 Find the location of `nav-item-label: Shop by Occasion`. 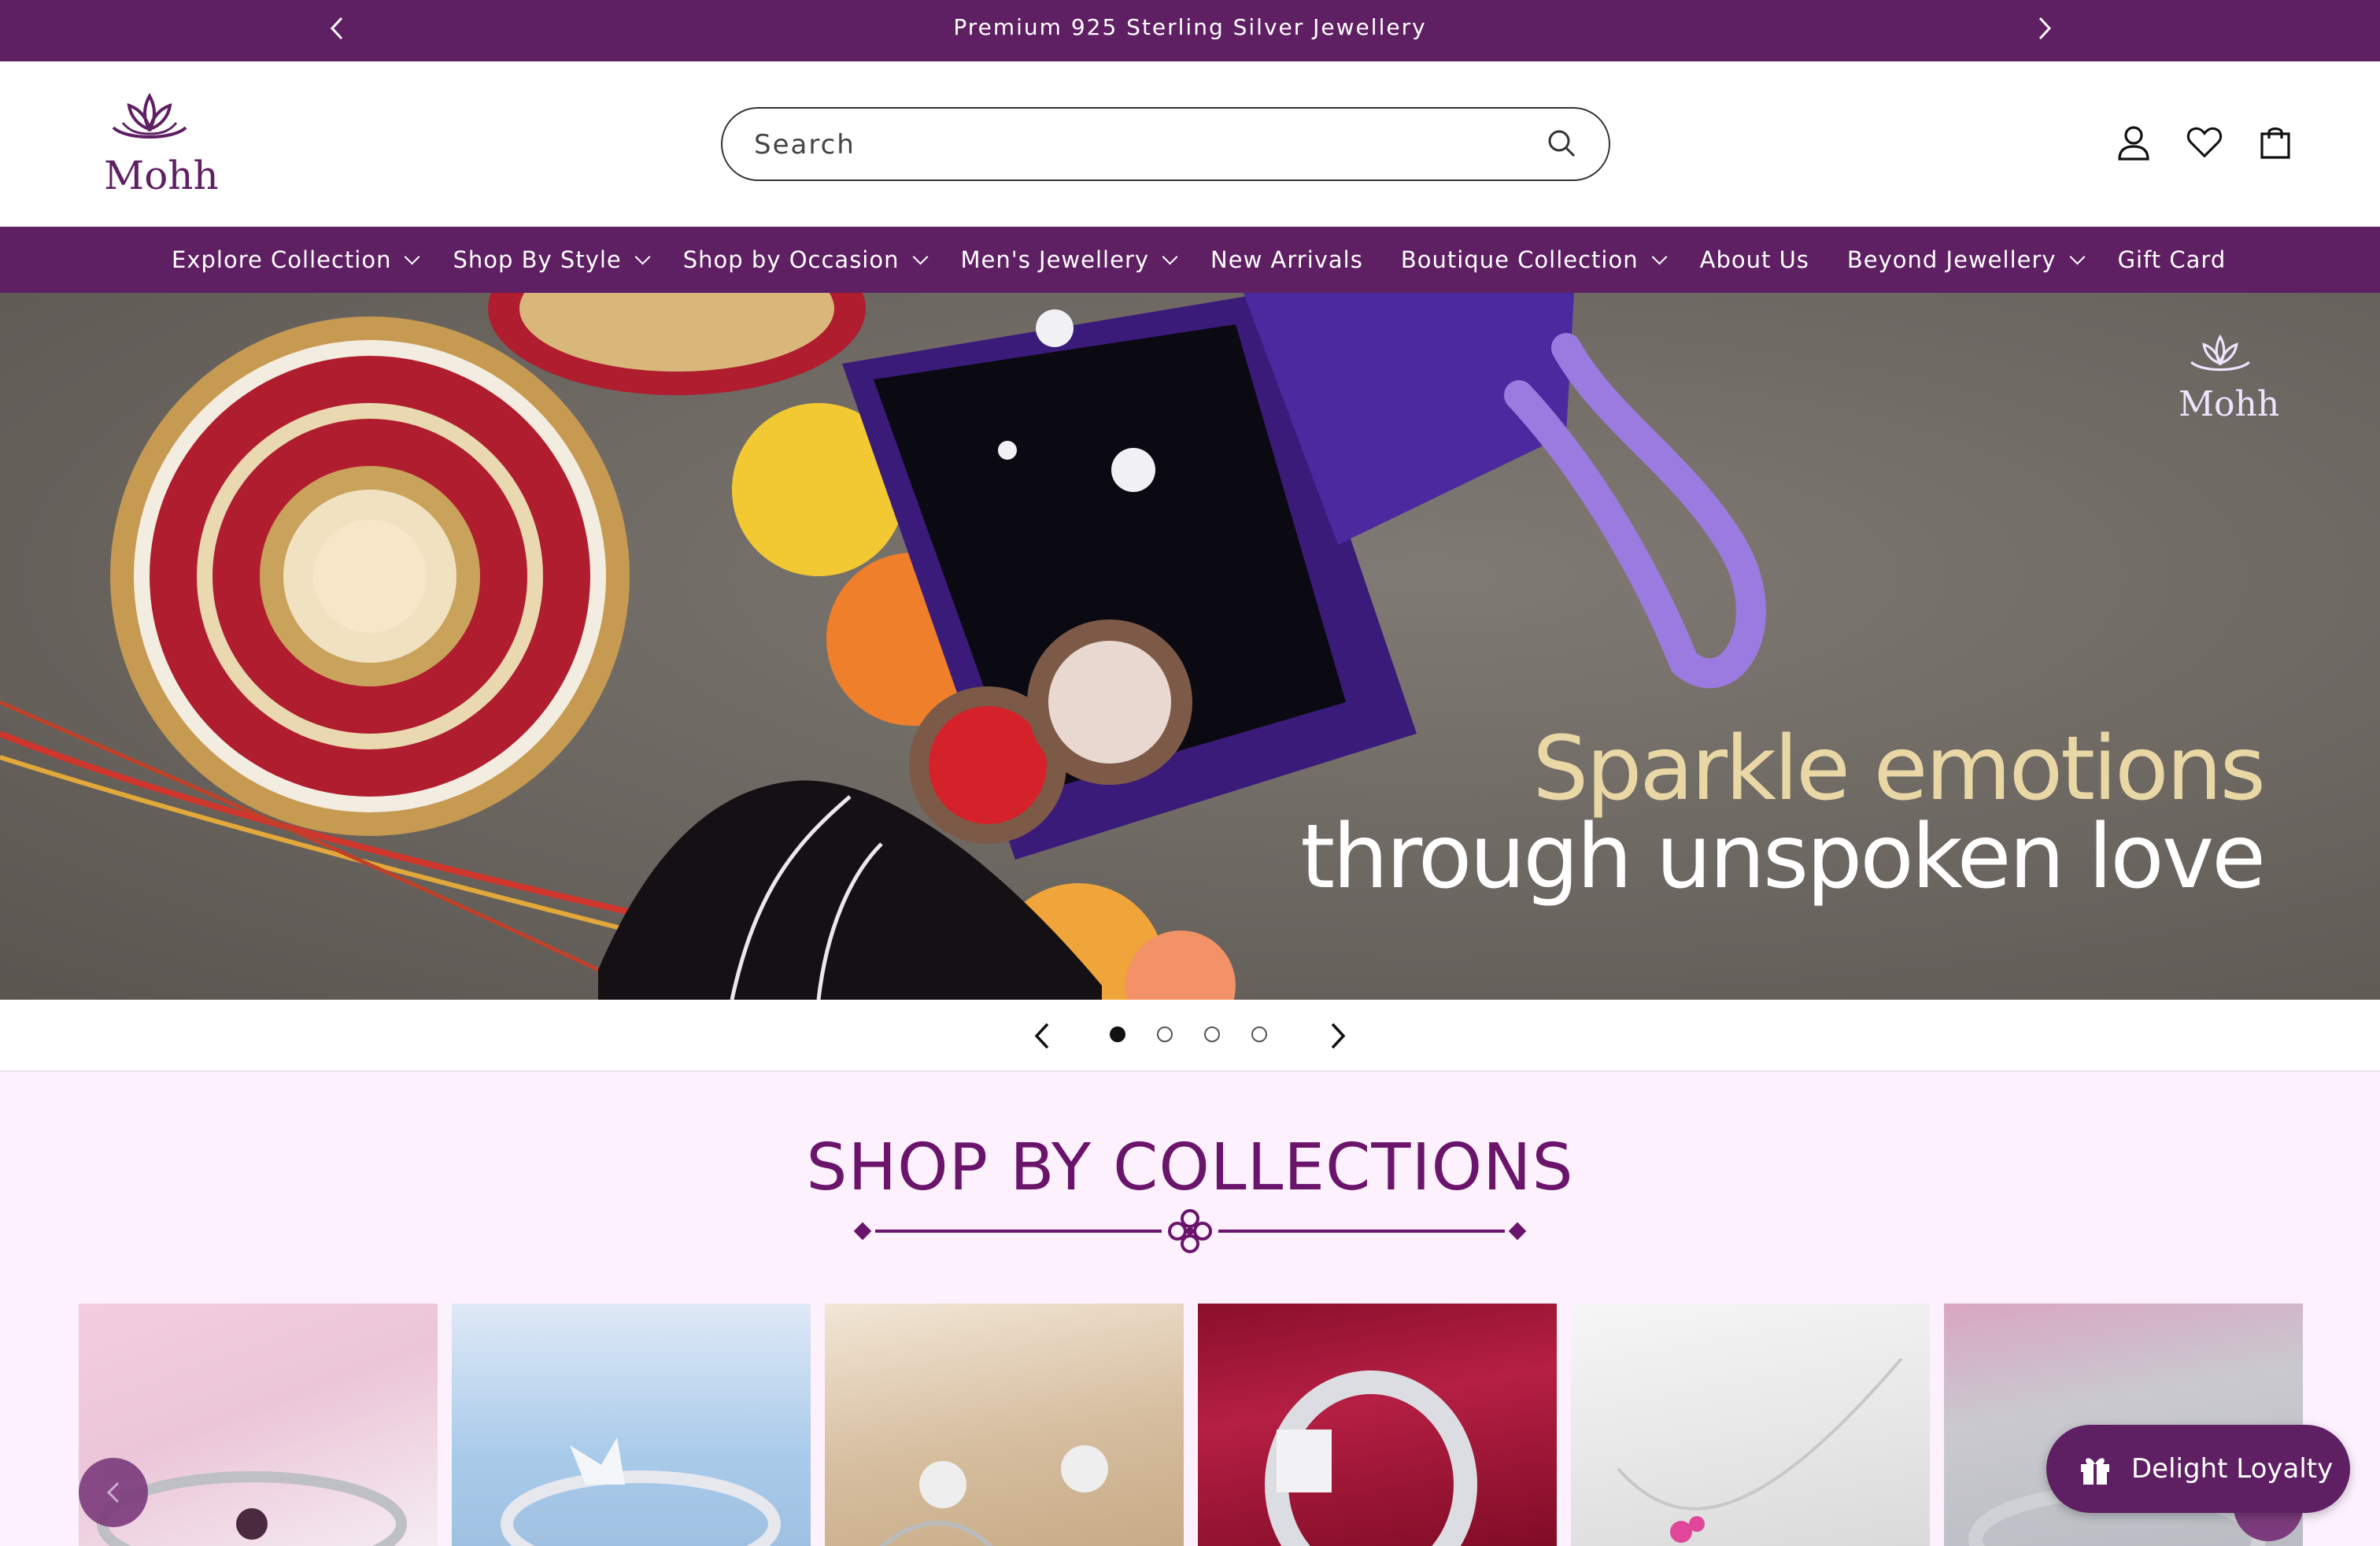

nav-item-label: Shop by Occasion is located at coordinates (791, 259).